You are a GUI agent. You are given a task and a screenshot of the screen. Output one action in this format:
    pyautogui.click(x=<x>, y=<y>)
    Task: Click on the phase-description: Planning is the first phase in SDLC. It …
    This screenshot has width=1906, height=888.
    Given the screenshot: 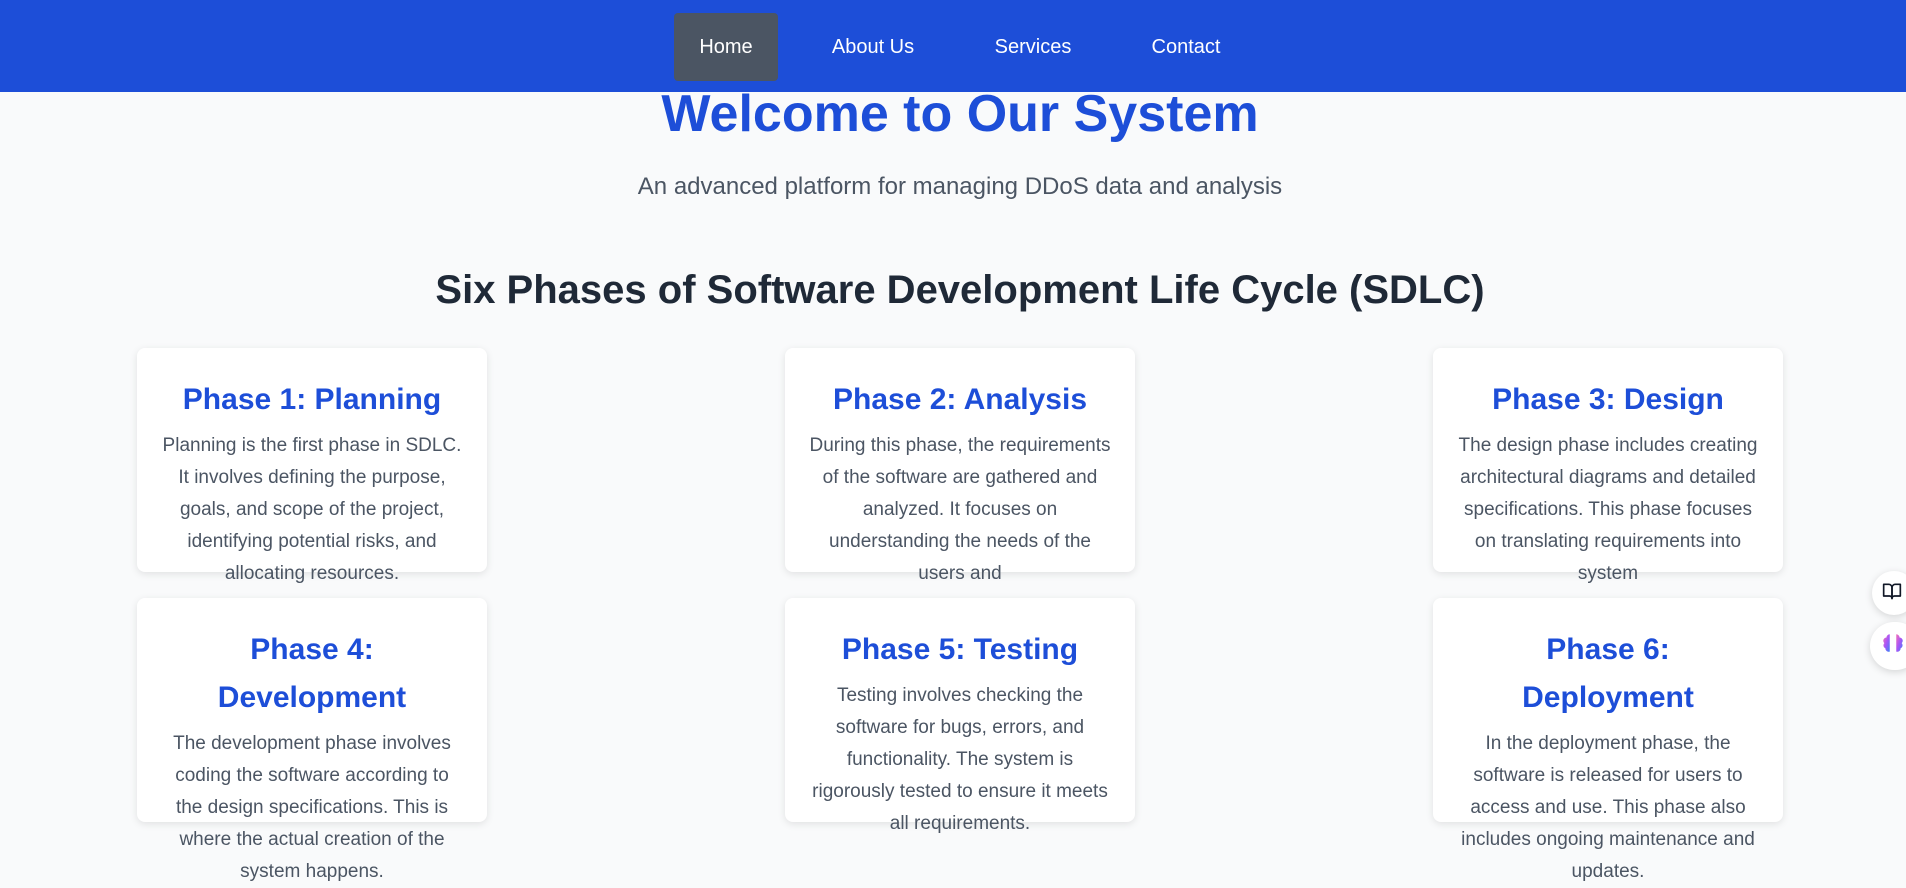 What is the action you would take?
    pyautogui.click(x=312, y=509)
    